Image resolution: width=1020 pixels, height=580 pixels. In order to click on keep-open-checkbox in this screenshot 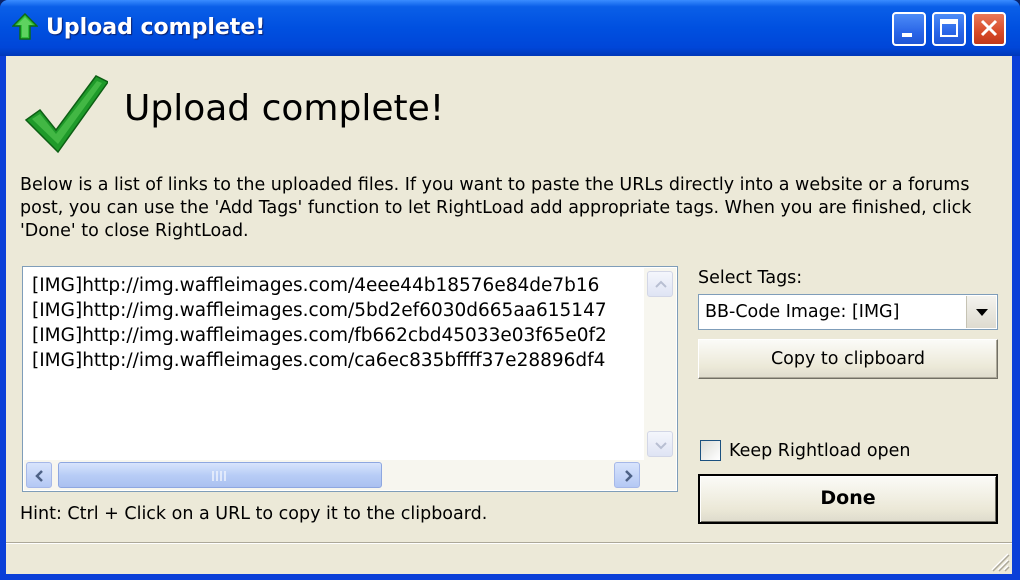, I will do `click(710, 450)`.